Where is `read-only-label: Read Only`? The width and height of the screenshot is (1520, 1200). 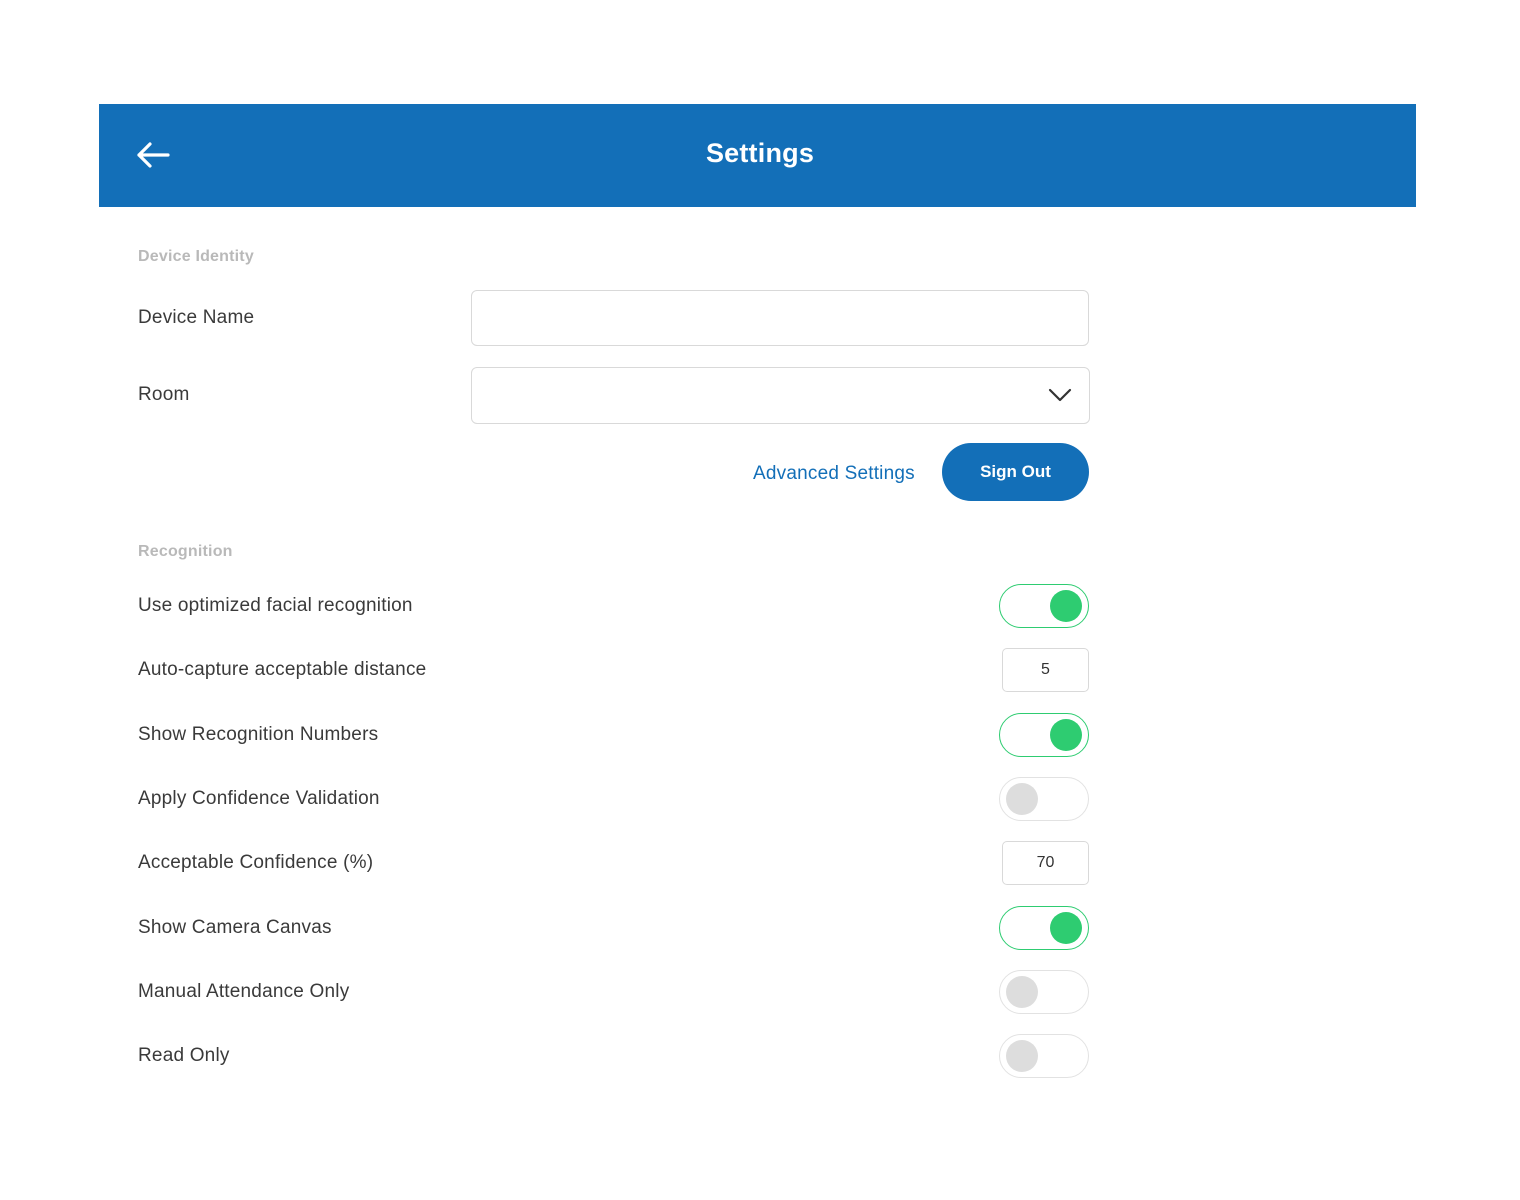 read-only-label: Read Only is located at coordinates (184, 1055).